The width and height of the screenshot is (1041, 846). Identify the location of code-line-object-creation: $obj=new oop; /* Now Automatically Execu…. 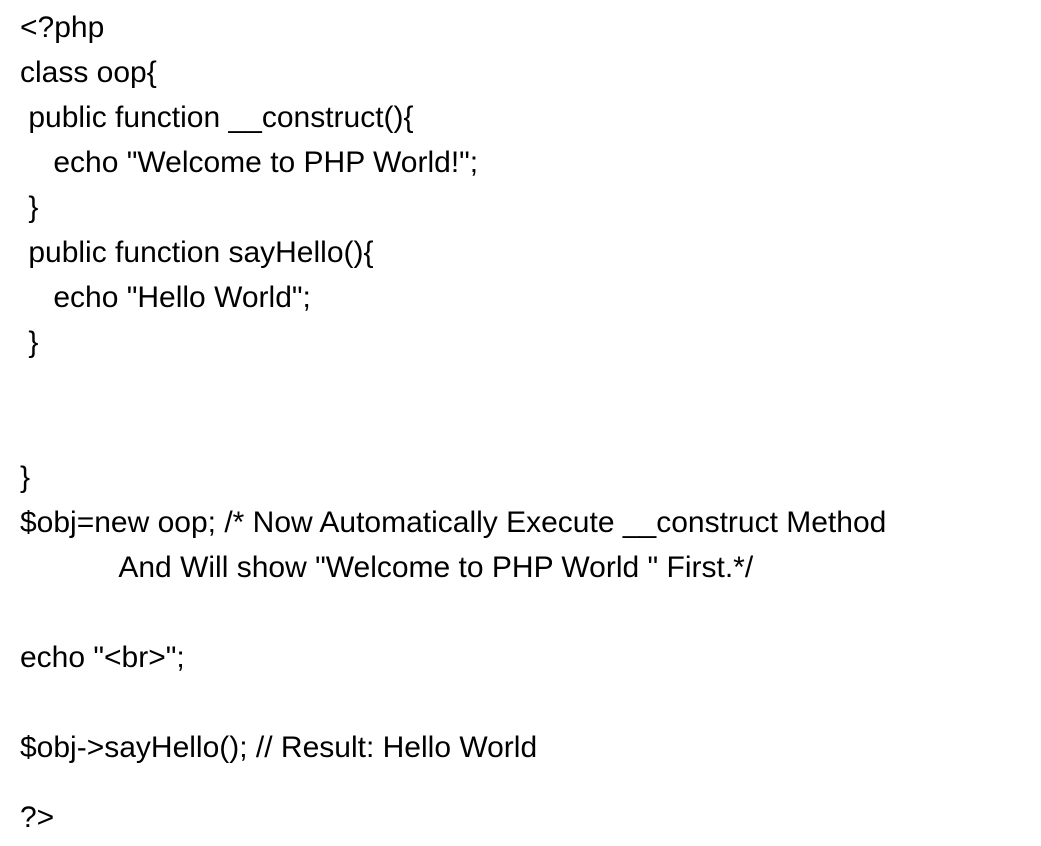
(453, 522).